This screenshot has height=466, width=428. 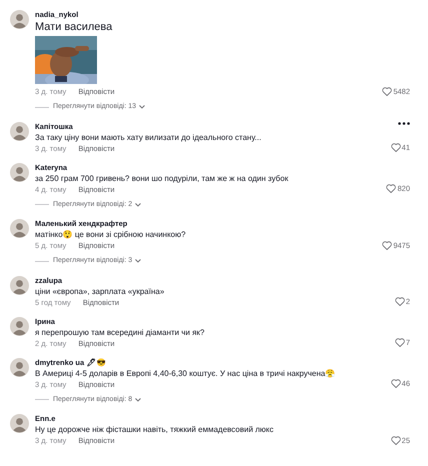 What do you see at coordinates (162, 178) in the screenshot?
I see `comment-text: за 250 грам 700 гривень? вони шо подуріли, там же ж на один зубок` at bounding box center [162, 178].